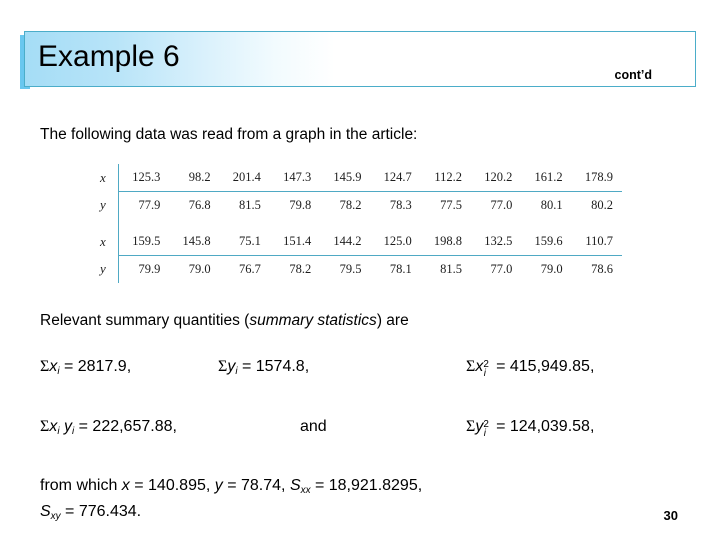 The width and height of the screenshot is (720, 540). I want to click on x-value: = 140.895,, so click(172, 485).